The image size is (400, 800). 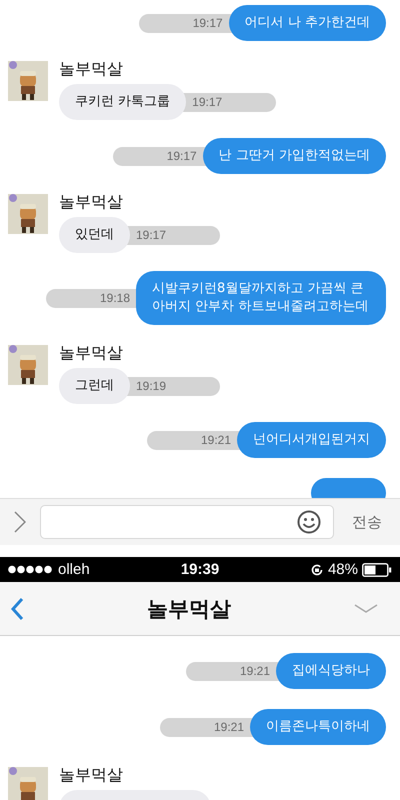 I want to click on sent-message: 어디서 나 추가한건데, so click(x=307, y=23).